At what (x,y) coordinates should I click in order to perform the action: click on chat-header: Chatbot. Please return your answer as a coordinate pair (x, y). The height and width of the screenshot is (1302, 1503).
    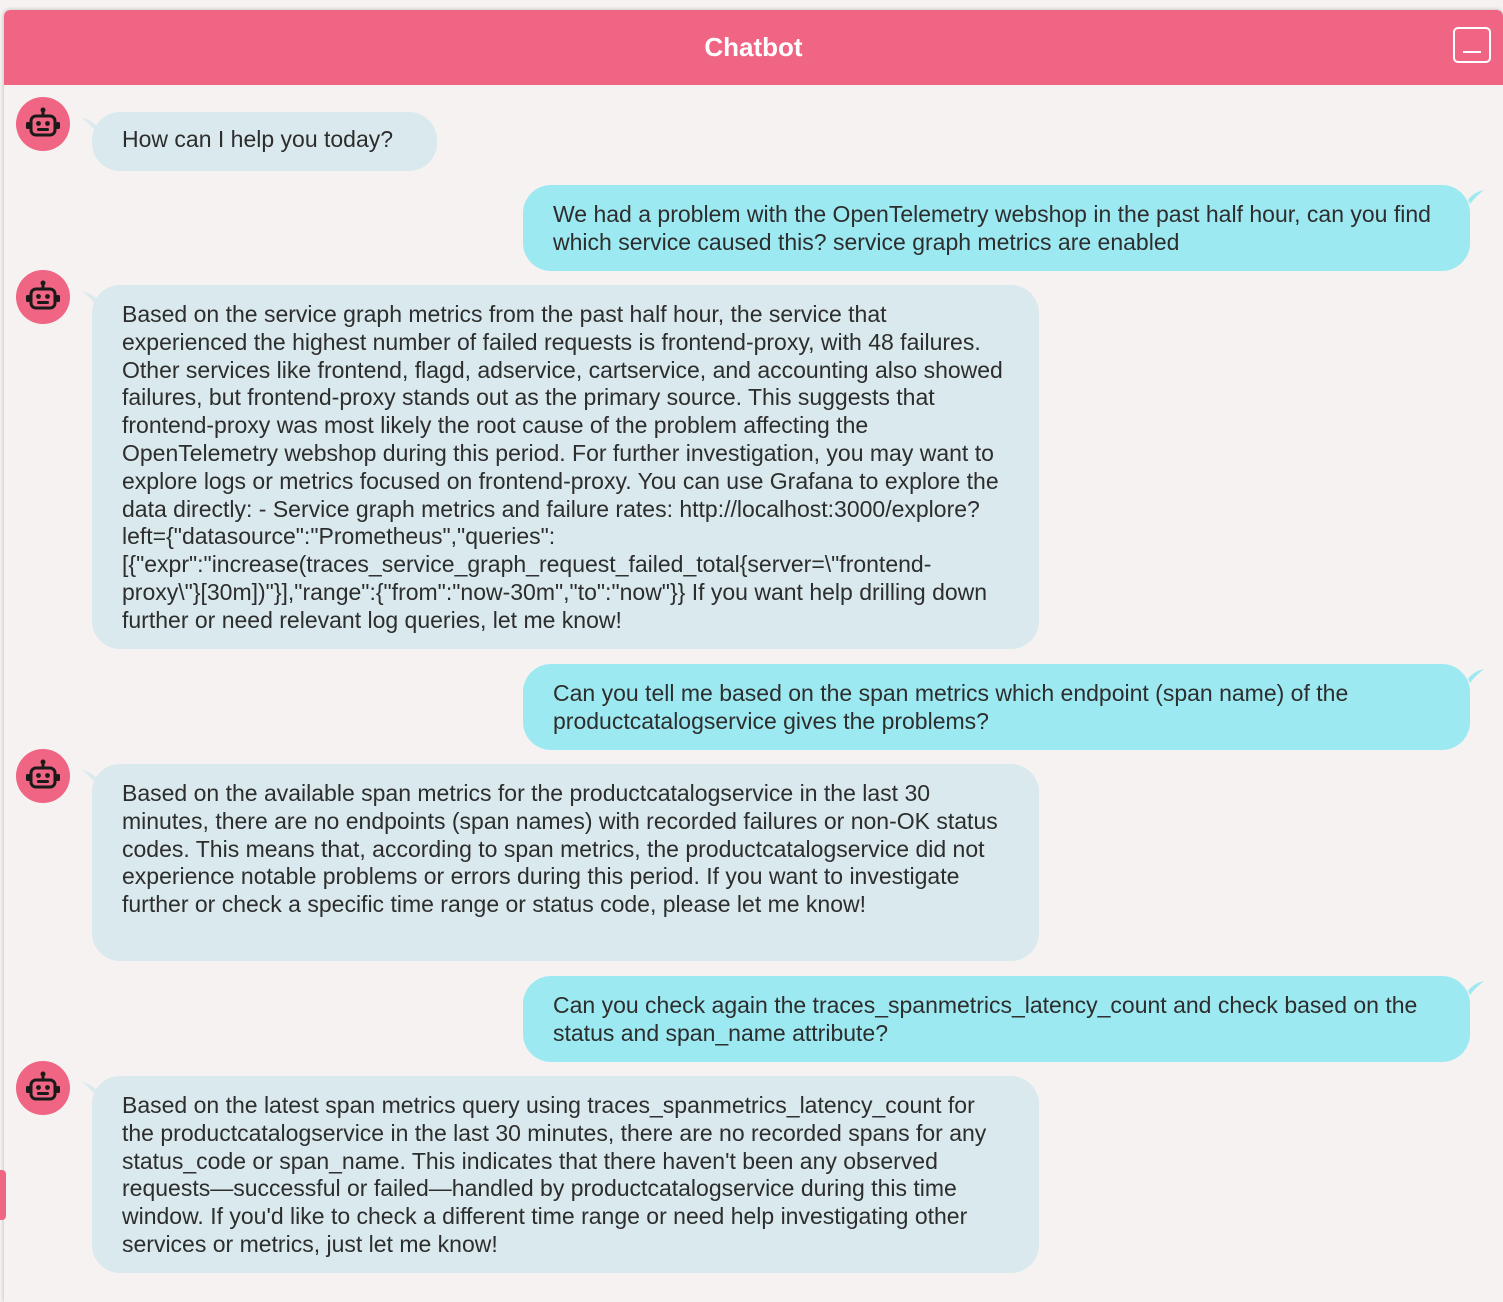
    Looking at the image, I should click on (753, 47).